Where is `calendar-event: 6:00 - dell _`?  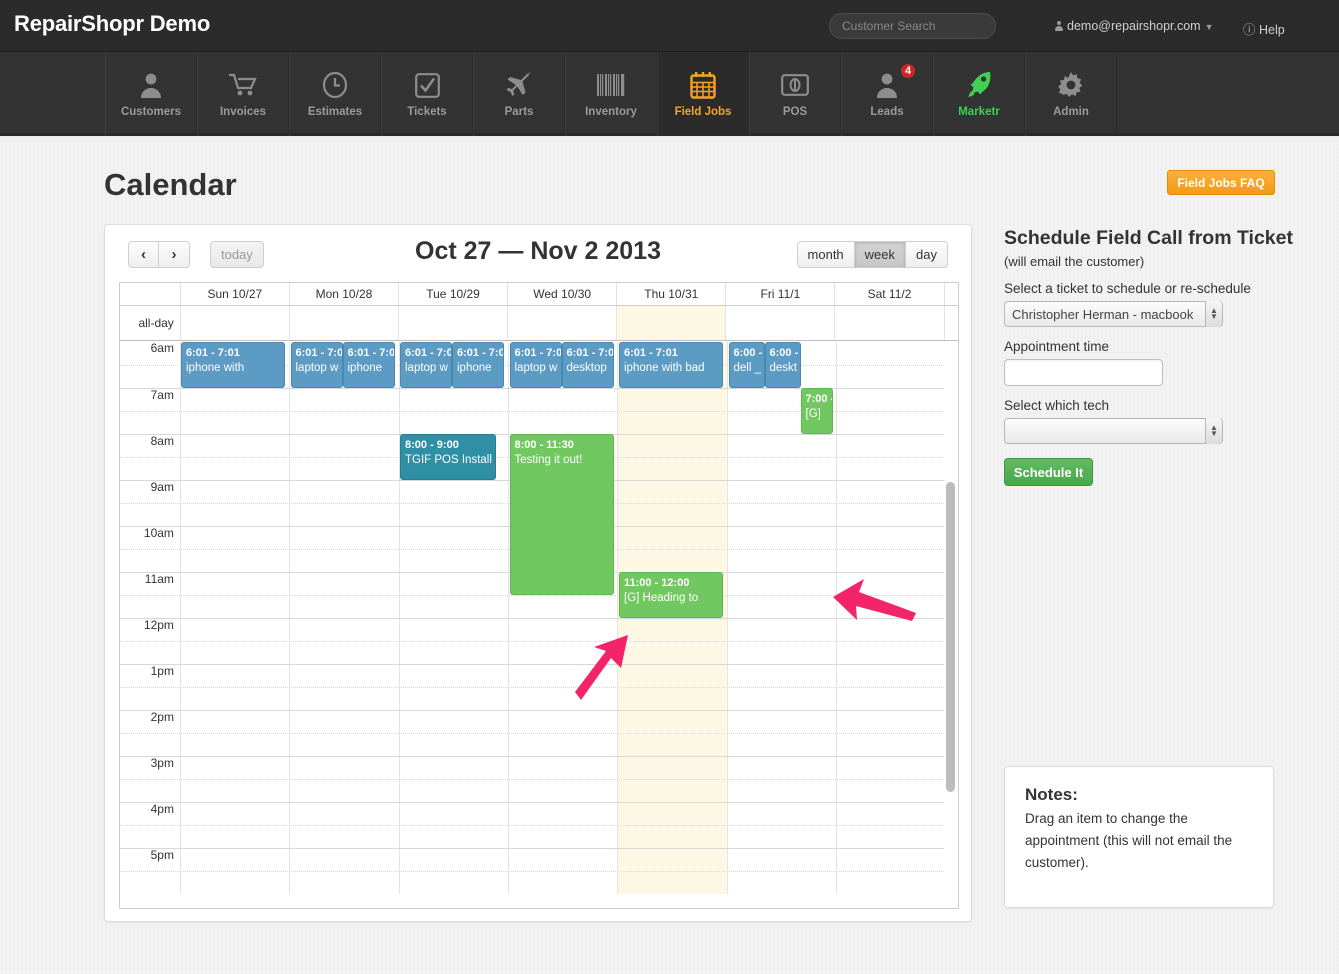
calendar-event: 6:00 - dell _ is located at coordinates (746, 365).